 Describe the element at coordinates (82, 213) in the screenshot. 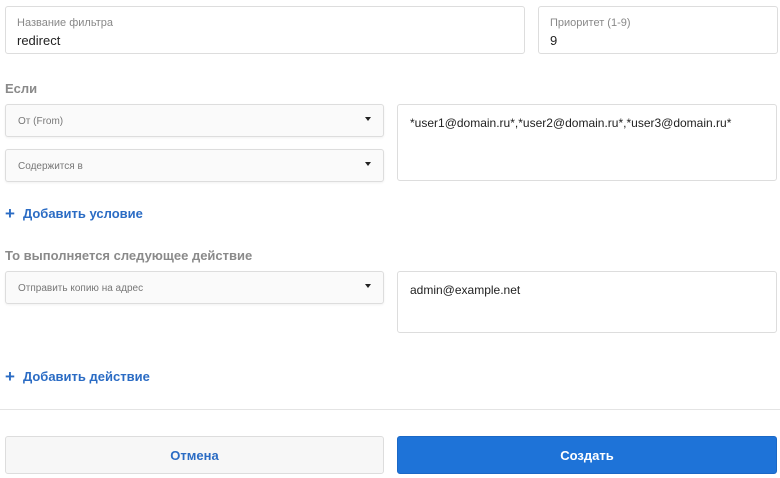

I see `add-condition-label: Добавить условие` at that location.